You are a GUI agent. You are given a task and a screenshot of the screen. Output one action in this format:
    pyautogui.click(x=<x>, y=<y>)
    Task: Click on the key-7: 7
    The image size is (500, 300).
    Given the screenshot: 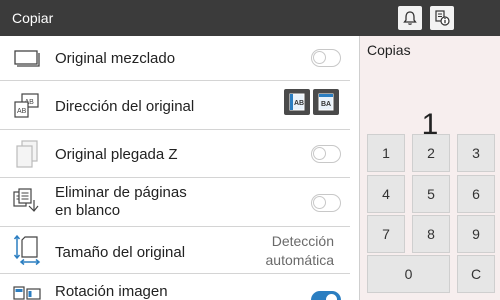 What is the action you would take?
    pyautogui.click(x=386, y=234)
    